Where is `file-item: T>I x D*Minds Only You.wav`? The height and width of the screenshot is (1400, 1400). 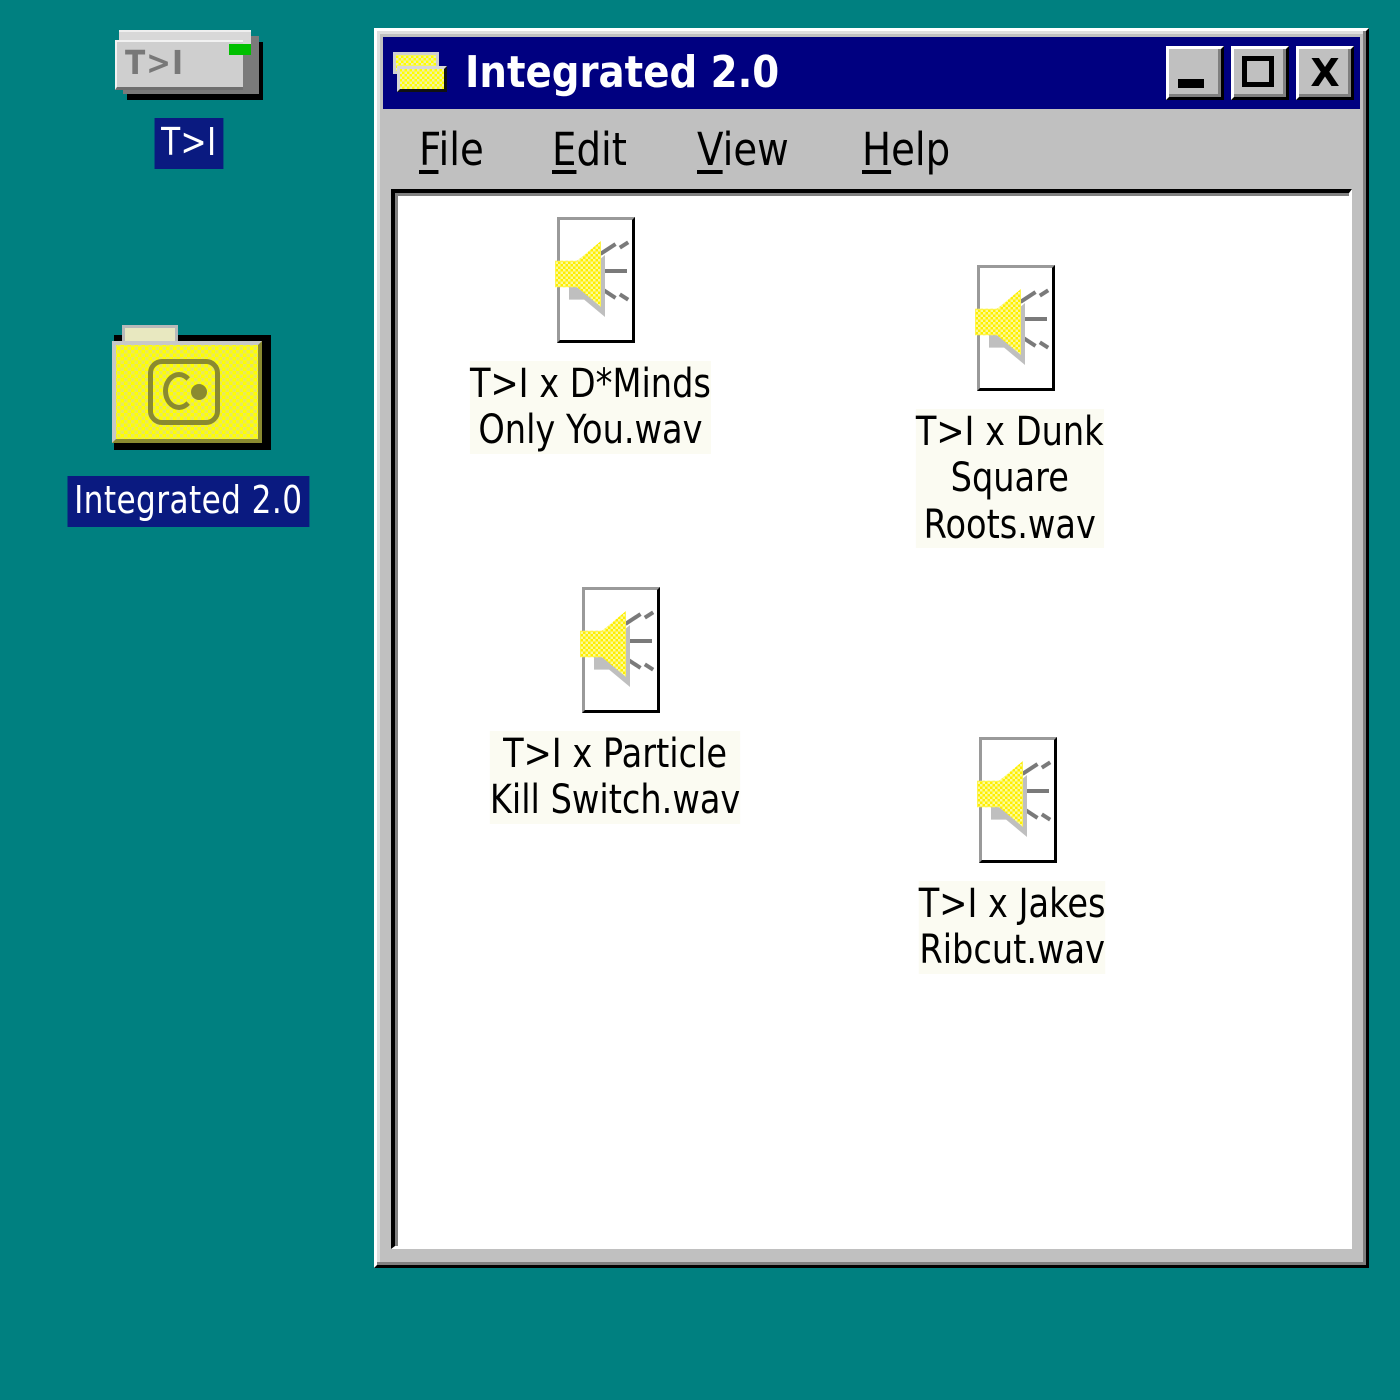
file-item: T>I x D*Minds Only You.wav is located at coordinates (590, 333).